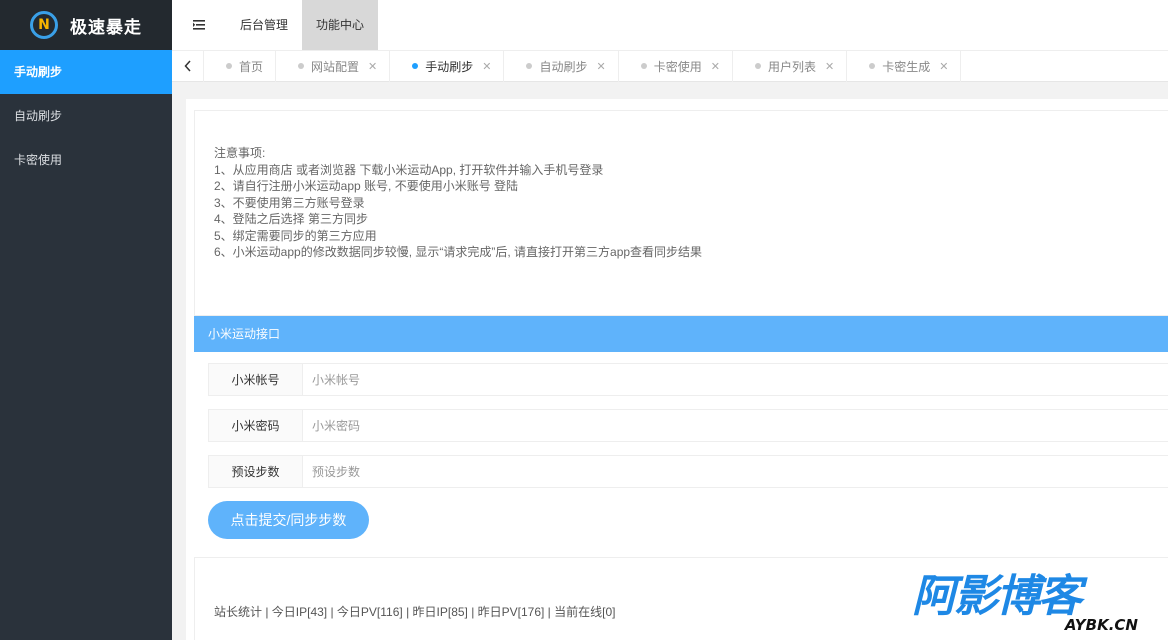 Image resolution: width=1168 pixels, height=640 pixels. I want to click on tab-auto-steps: 自动刷步 ✕, so click(561, 66).